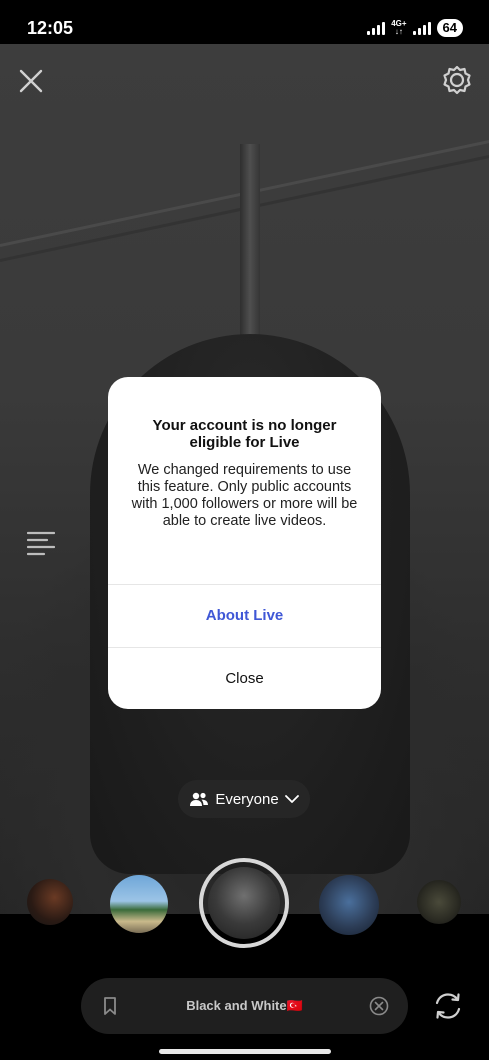 This screenshot has width=489, height=1060. What do you see at coordinates (245, 1051) in the screenshot?
I see `home-indicator` at bounding box center [245, 1051].